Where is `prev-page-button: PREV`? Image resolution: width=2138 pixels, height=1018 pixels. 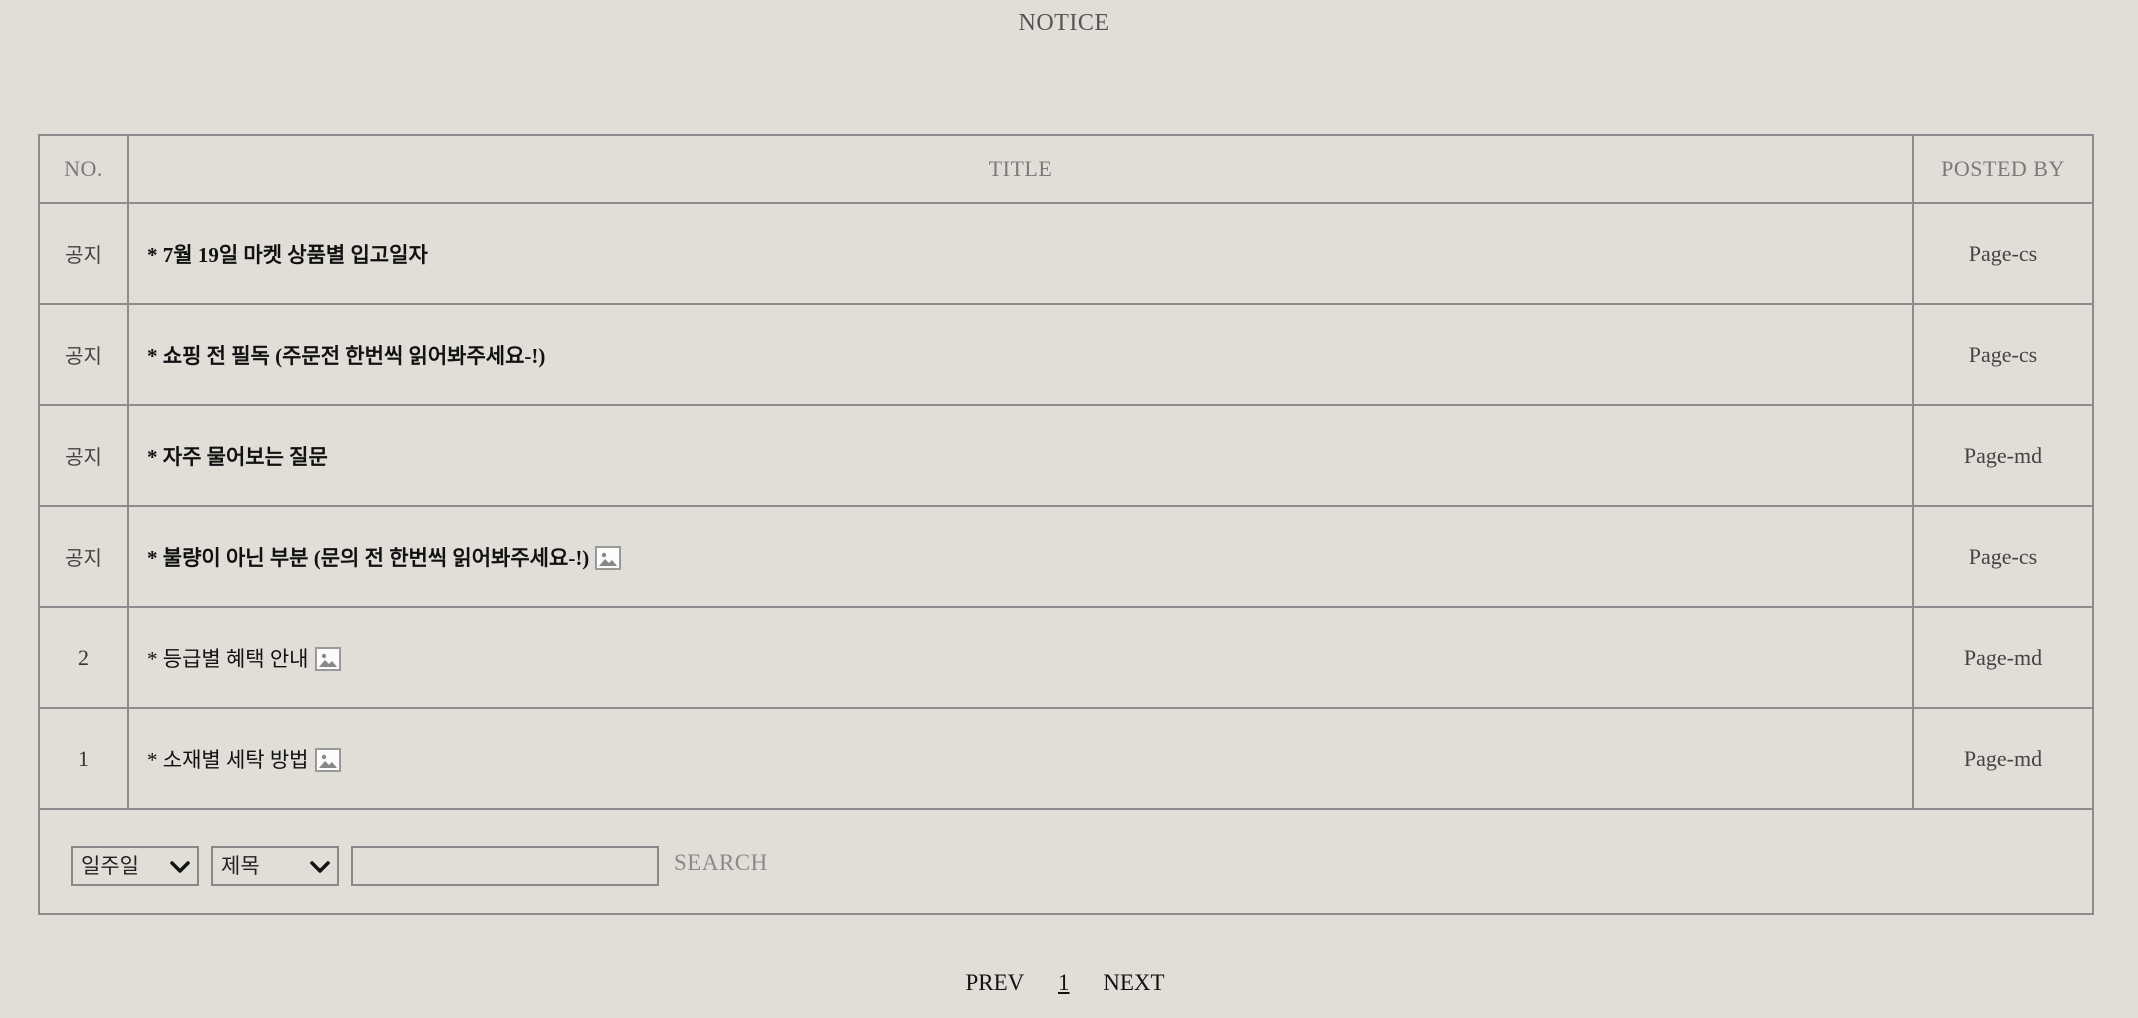 prev-page-button: PREV is located at coordinates (994, 983).